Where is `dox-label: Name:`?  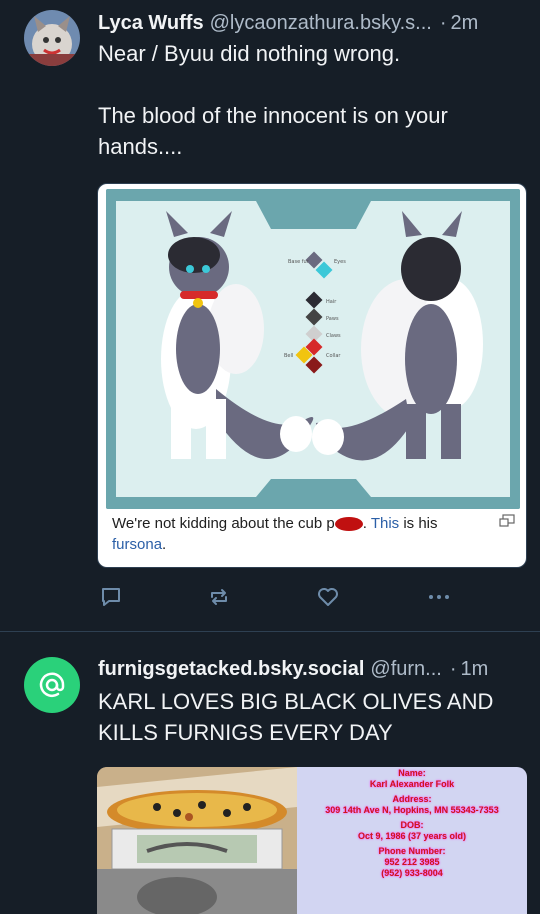
dox-label: Name: is located at coordinates (412, 773).